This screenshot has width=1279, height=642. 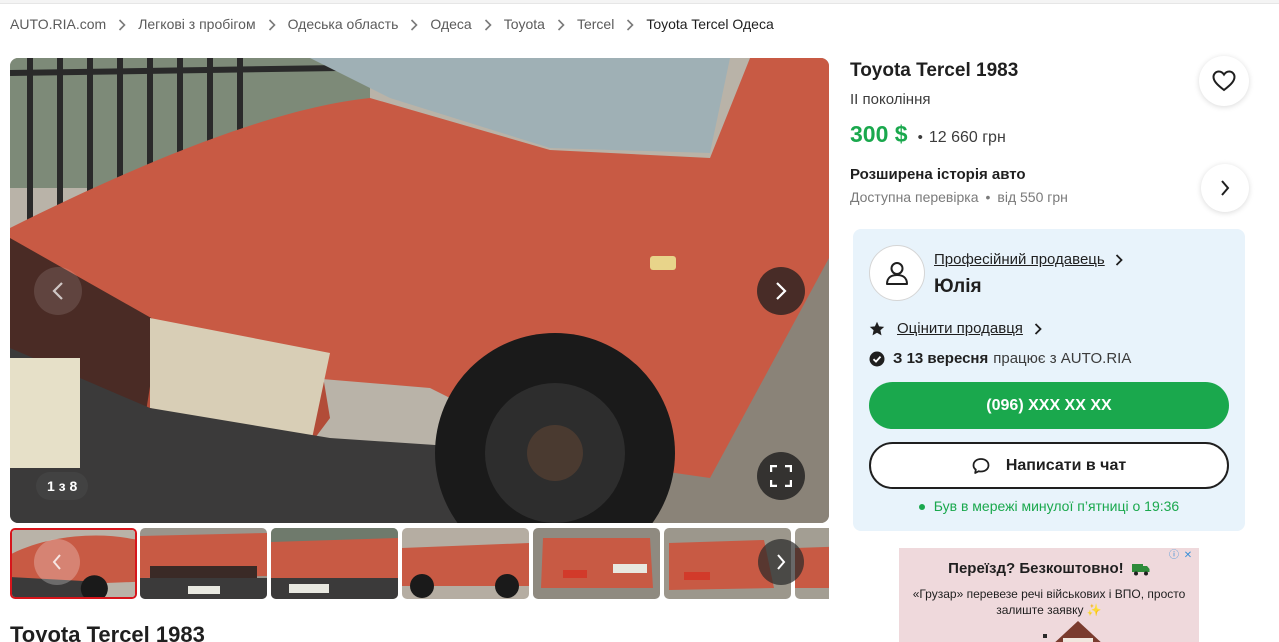 I want to click on section-title: Toyota Tercel 1983, so click(x=107, y=632).